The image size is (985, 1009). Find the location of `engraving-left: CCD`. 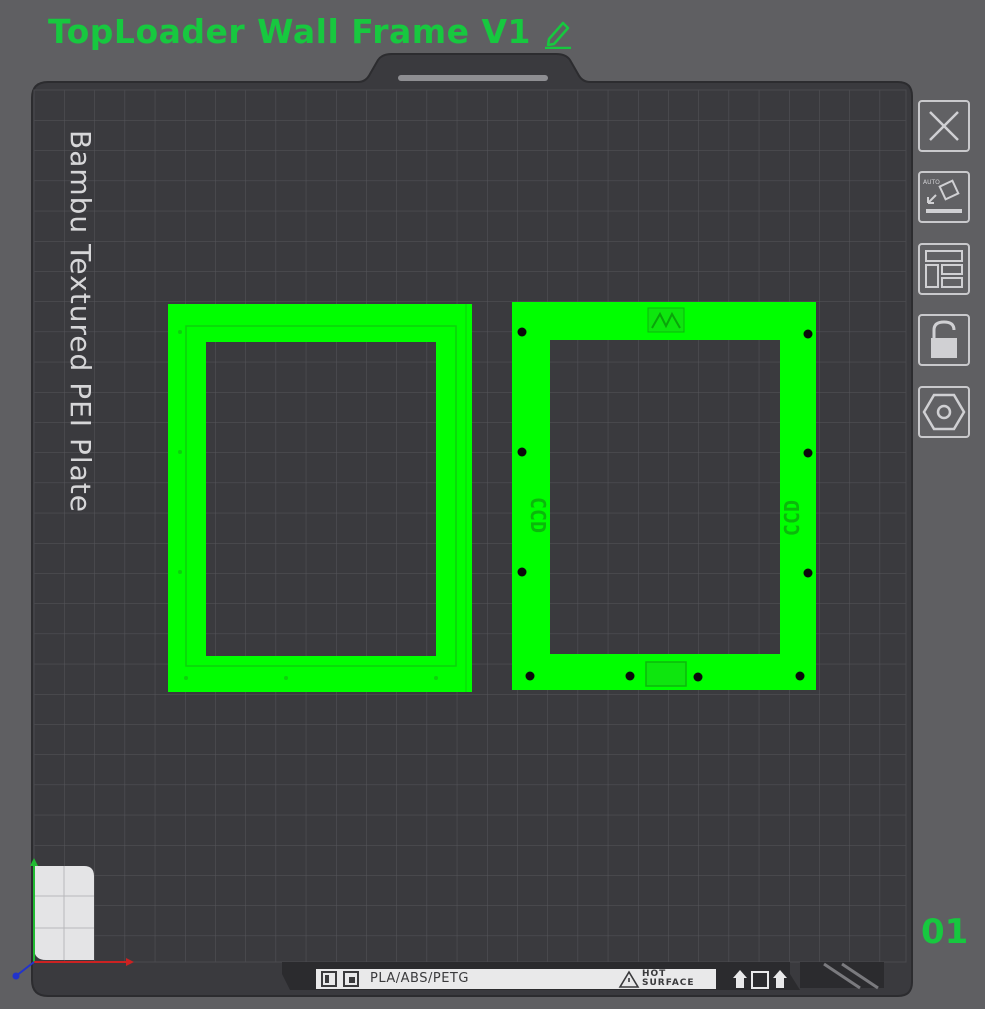

engraving-left: CCD is located at coordinates (538, 515).